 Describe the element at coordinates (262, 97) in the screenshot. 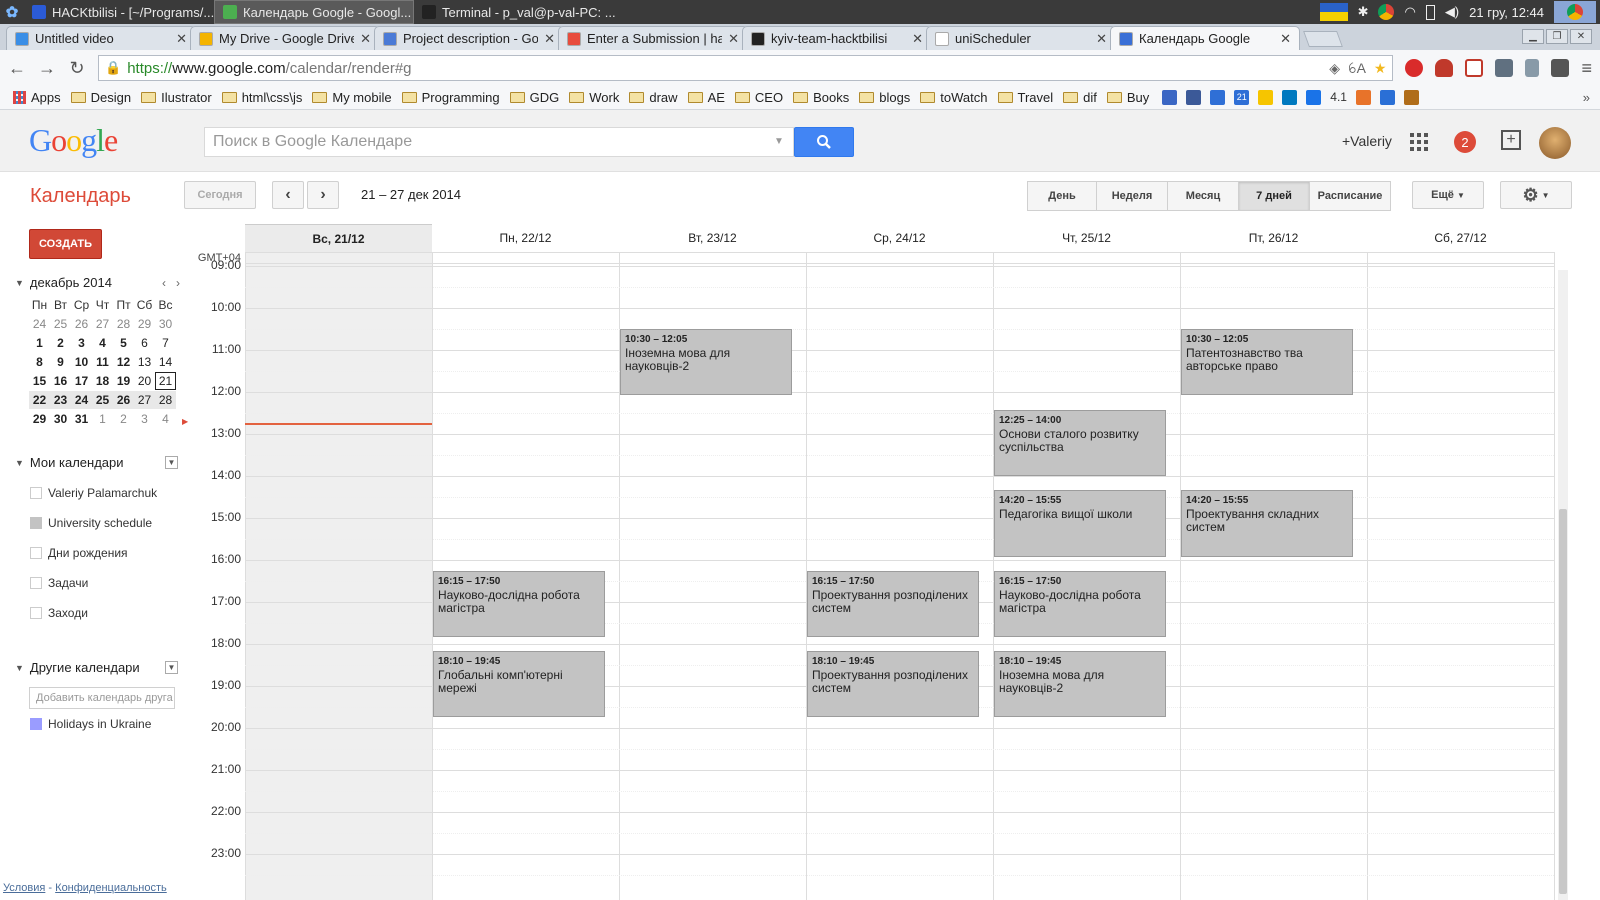

I see `bookmark-3: html\css\js` at that location.